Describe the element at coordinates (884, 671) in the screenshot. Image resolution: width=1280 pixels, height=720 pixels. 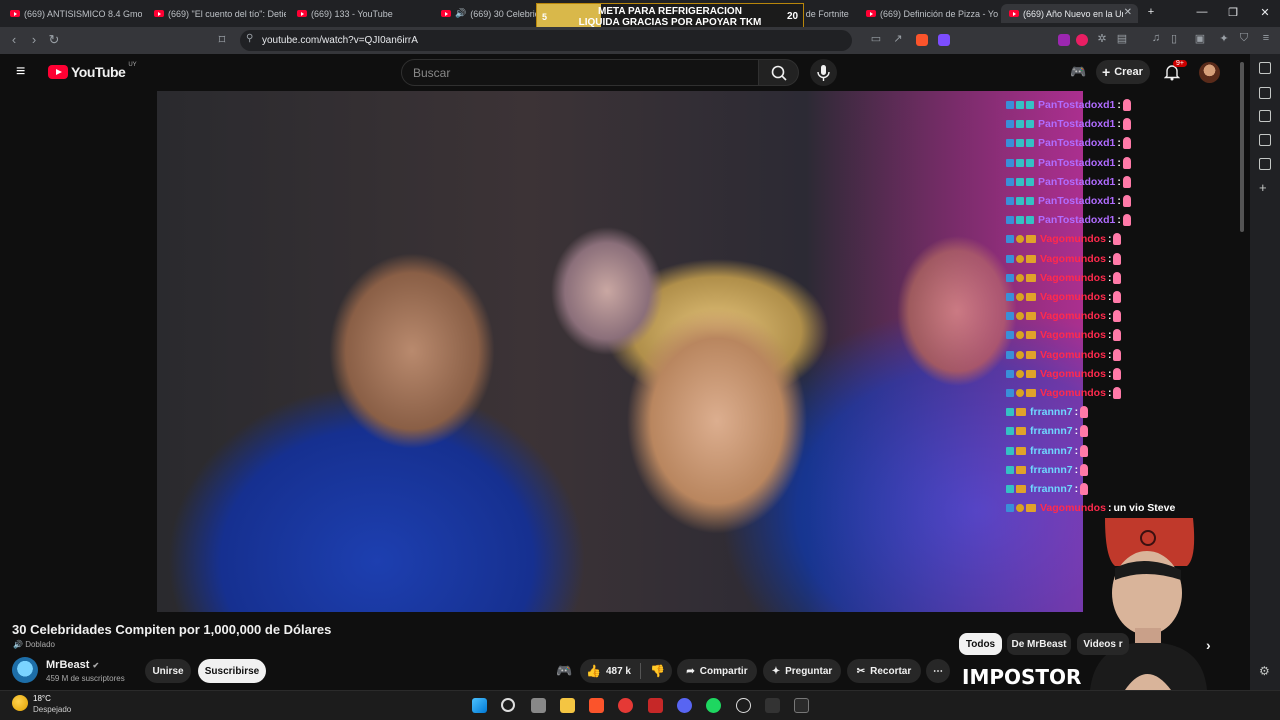
I see `clip-button: ✂ Recortar` at that location.